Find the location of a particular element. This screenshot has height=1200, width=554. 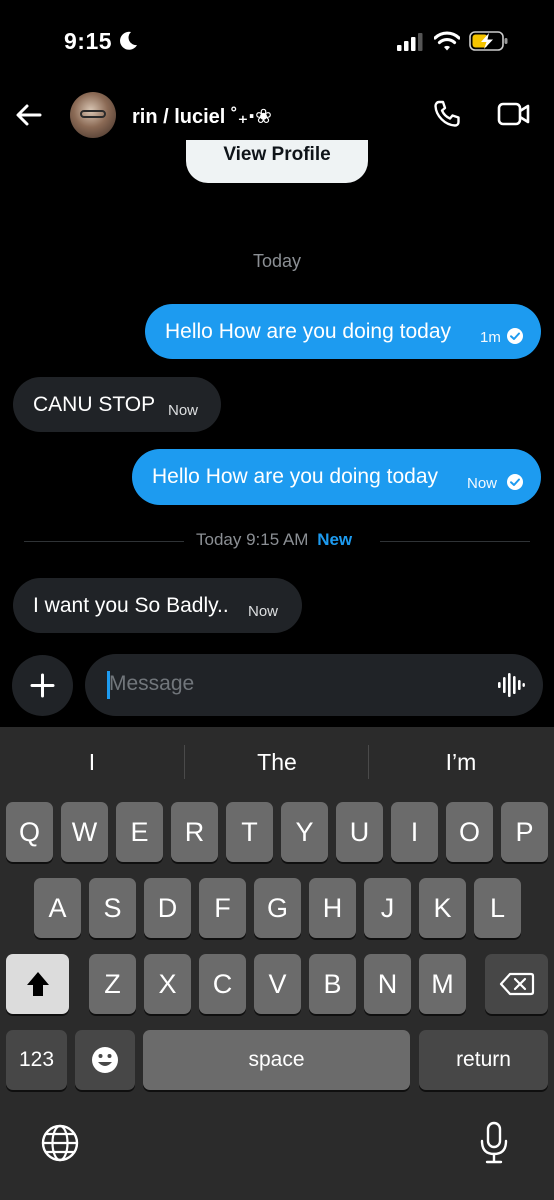

avatar-glasses is located at coordinates (93, 114).